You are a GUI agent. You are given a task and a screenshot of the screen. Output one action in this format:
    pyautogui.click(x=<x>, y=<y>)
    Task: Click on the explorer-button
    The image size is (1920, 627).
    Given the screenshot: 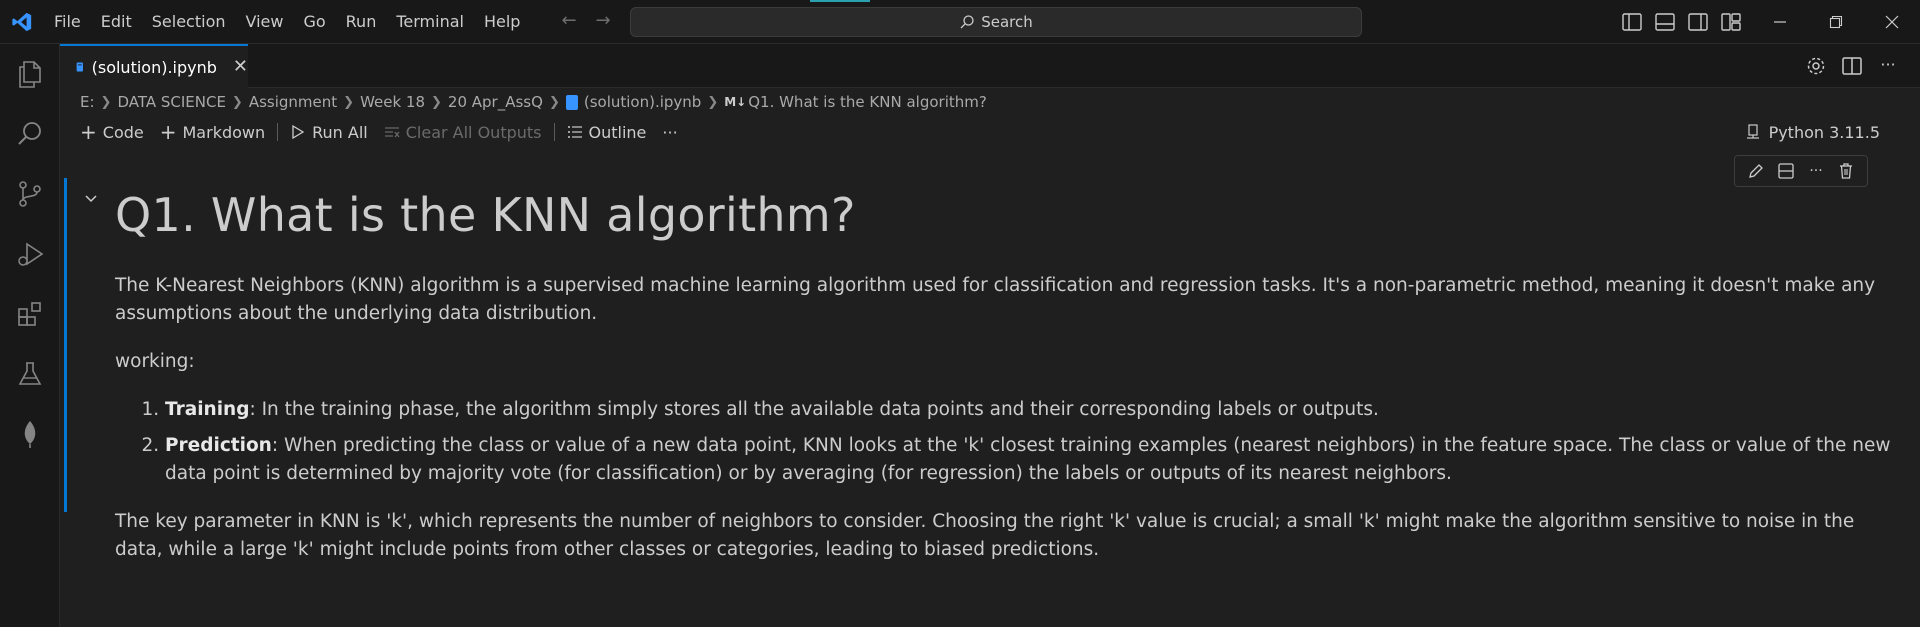 What is the action you would take?
    pyautogui.click(x=30, y=74)
    